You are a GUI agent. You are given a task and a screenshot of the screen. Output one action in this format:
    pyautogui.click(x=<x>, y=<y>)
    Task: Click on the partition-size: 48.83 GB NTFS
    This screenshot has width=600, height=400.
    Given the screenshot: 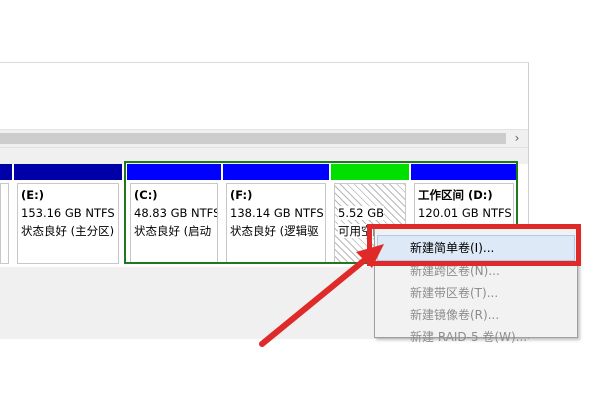 What is the action you would take?
    pyautogui.click(x=176, y=213)
    